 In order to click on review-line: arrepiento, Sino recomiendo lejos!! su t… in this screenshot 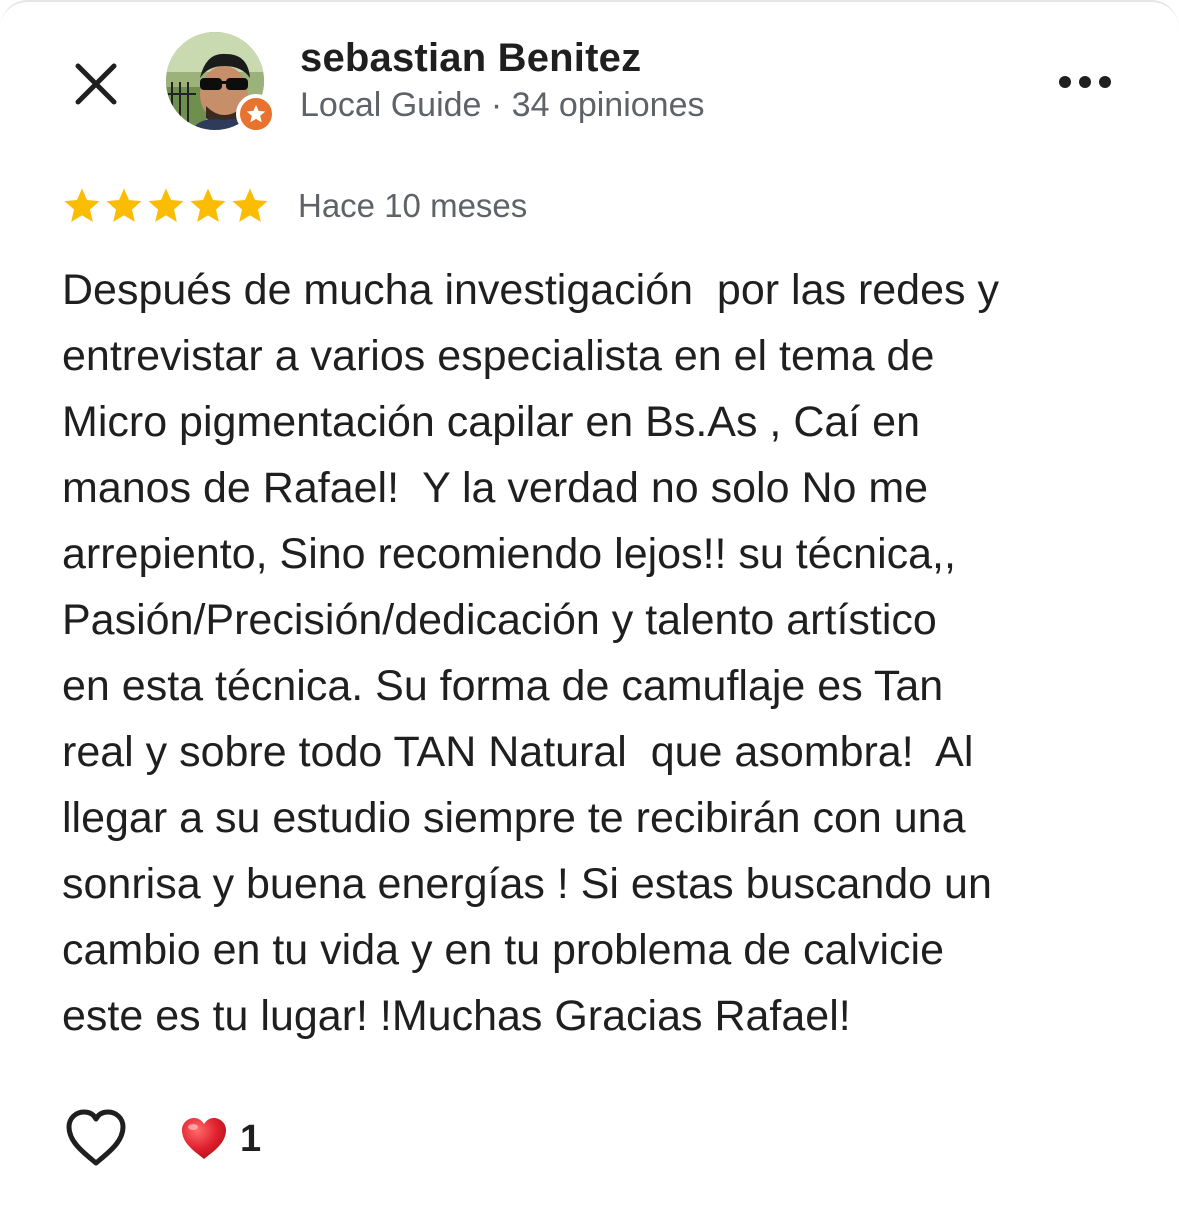, I will do `click(509, 554)`.